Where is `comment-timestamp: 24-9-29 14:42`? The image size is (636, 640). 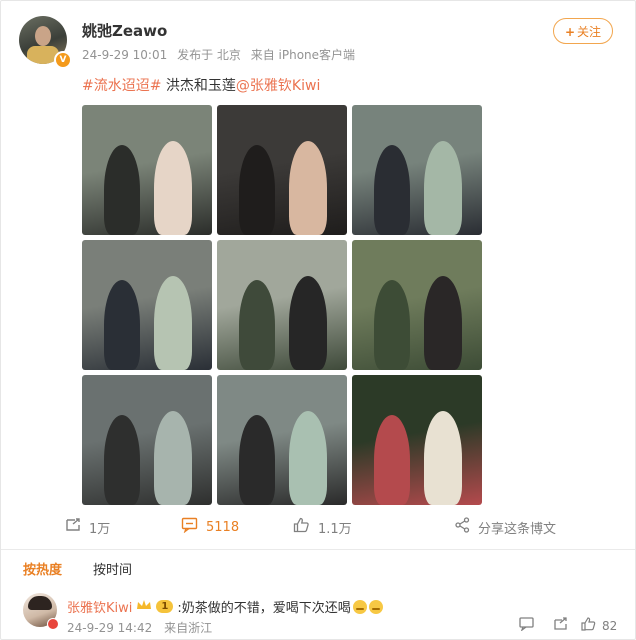 comment-timestamp: 24-9-29 14:42 is located at coordinates (110, 628).